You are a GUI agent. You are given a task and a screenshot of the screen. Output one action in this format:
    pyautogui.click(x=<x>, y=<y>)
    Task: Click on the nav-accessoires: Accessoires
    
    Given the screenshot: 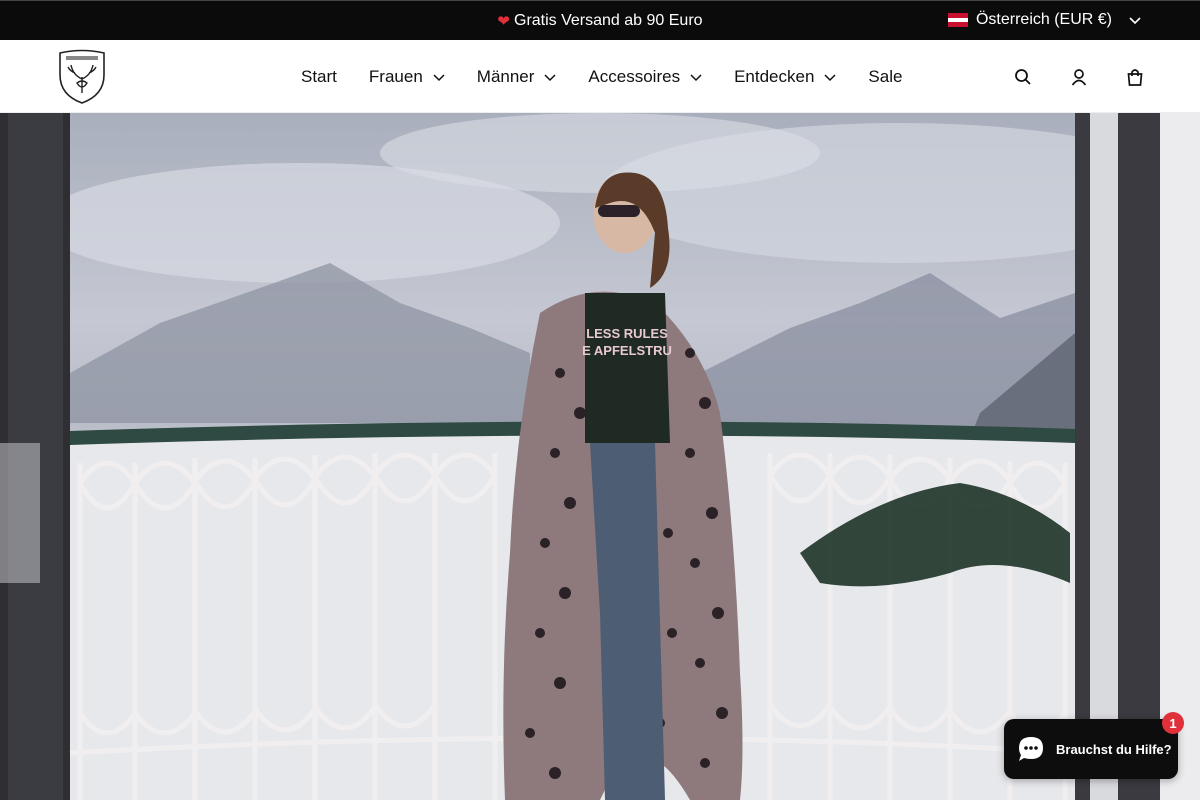 What is the action you would take?
    pyautogui.click(x=645, y=77)
    